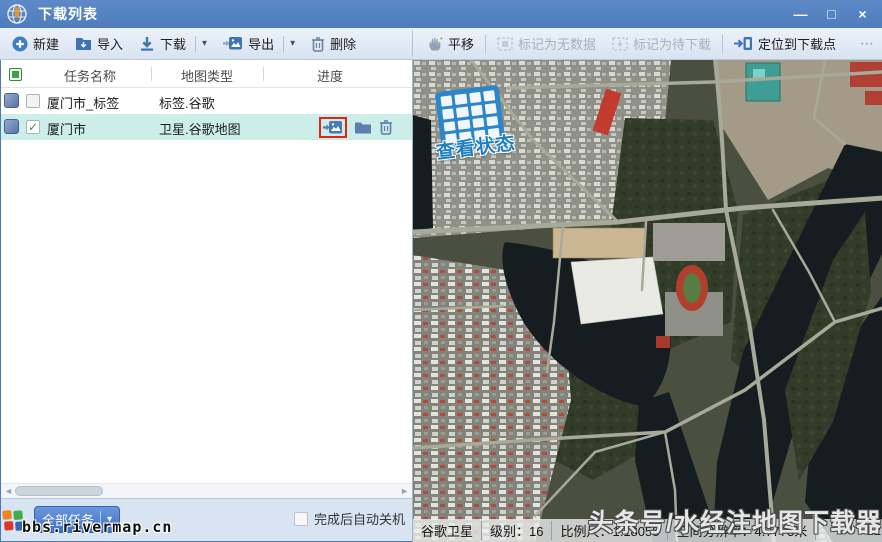  I want to click on export-image-icon, so click(233, 43).